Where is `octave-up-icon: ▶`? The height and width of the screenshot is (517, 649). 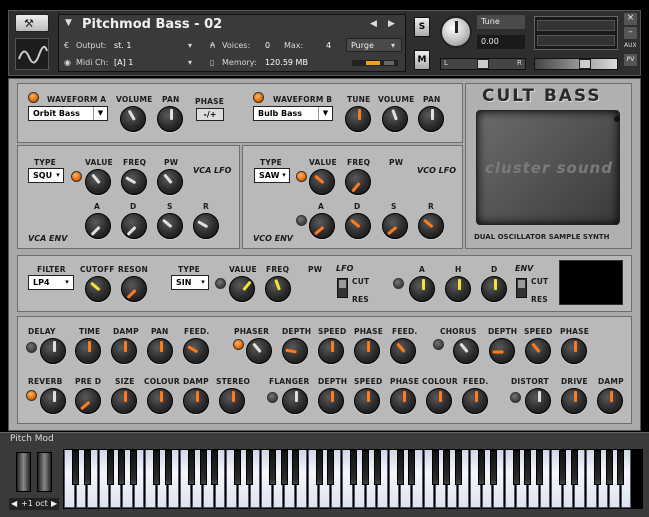 octave-up-icon: ▶ is located at coordinates (54, 503).